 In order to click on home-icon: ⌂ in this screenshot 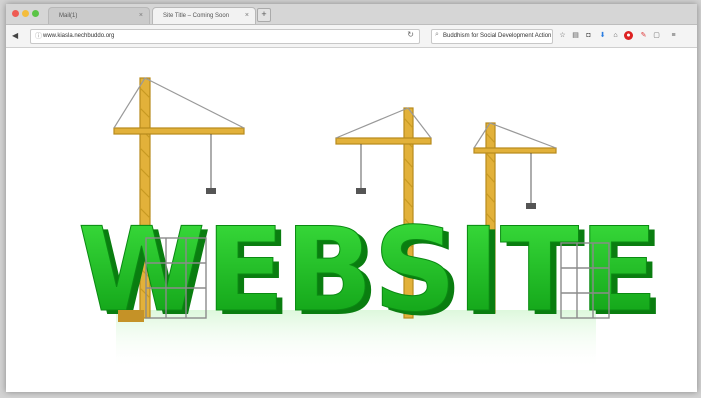, I will do `click(615, 35)`.